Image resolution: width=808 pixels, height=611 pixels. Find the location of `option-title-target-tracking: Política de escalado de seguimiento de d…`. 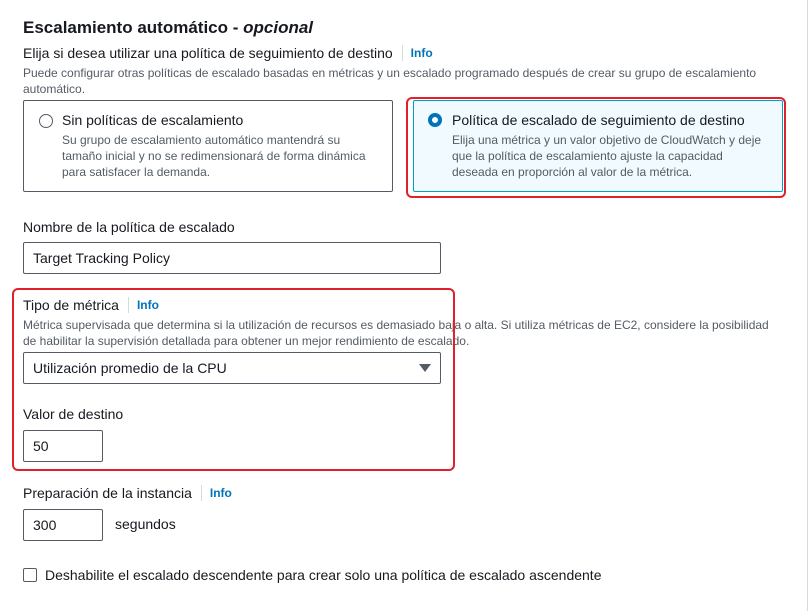

option-title-target-tracking: Política de escalado de seguimiento de d… is located at coordinates (598, 120).